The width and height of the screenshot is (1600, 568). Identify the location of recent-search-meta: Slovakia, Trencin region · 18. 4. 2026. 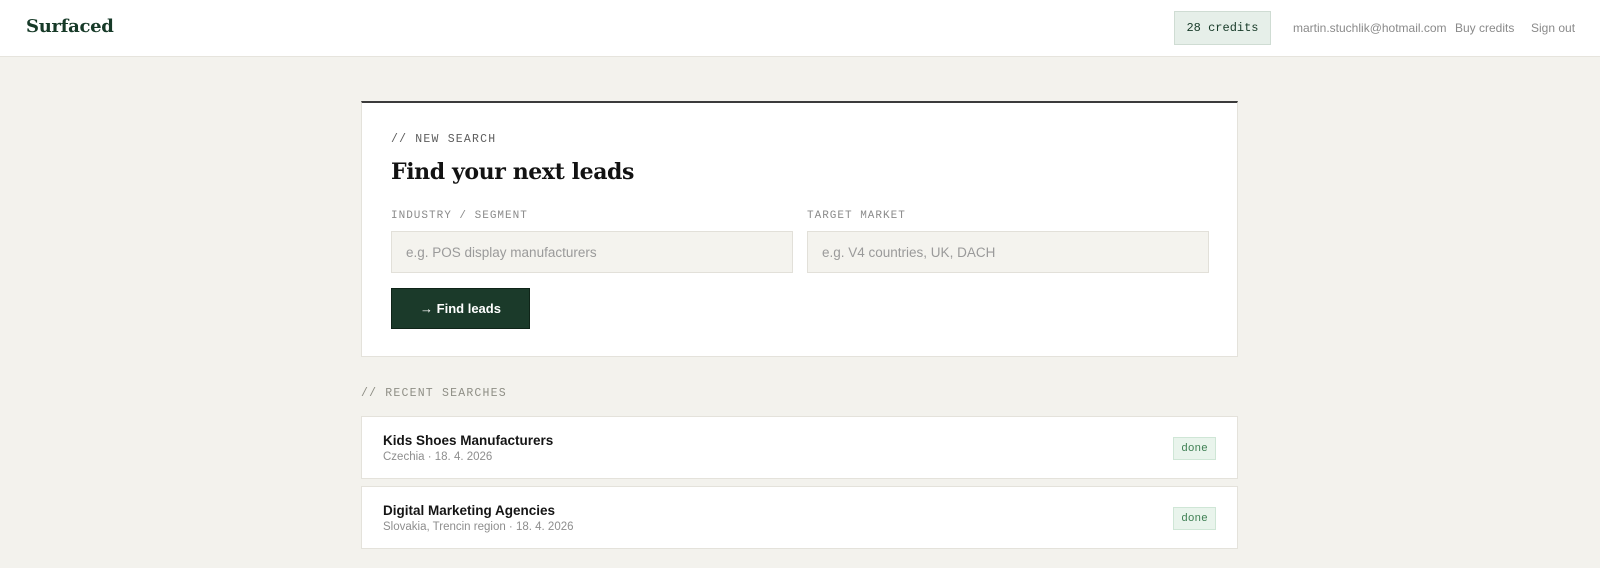
(478, 527).